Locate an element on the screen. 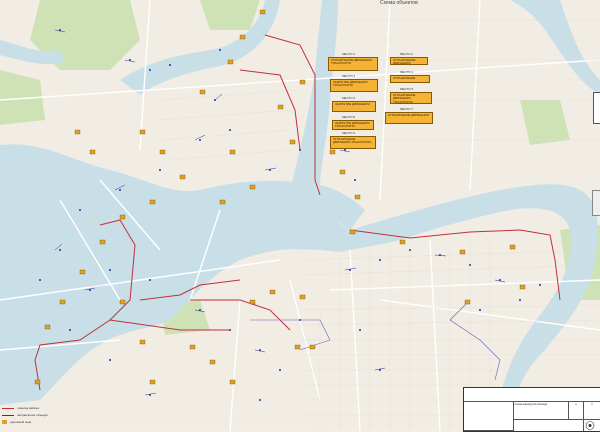  title-block: Схема маршрутов объезда 1 1 is located at coordinates (531, 409).